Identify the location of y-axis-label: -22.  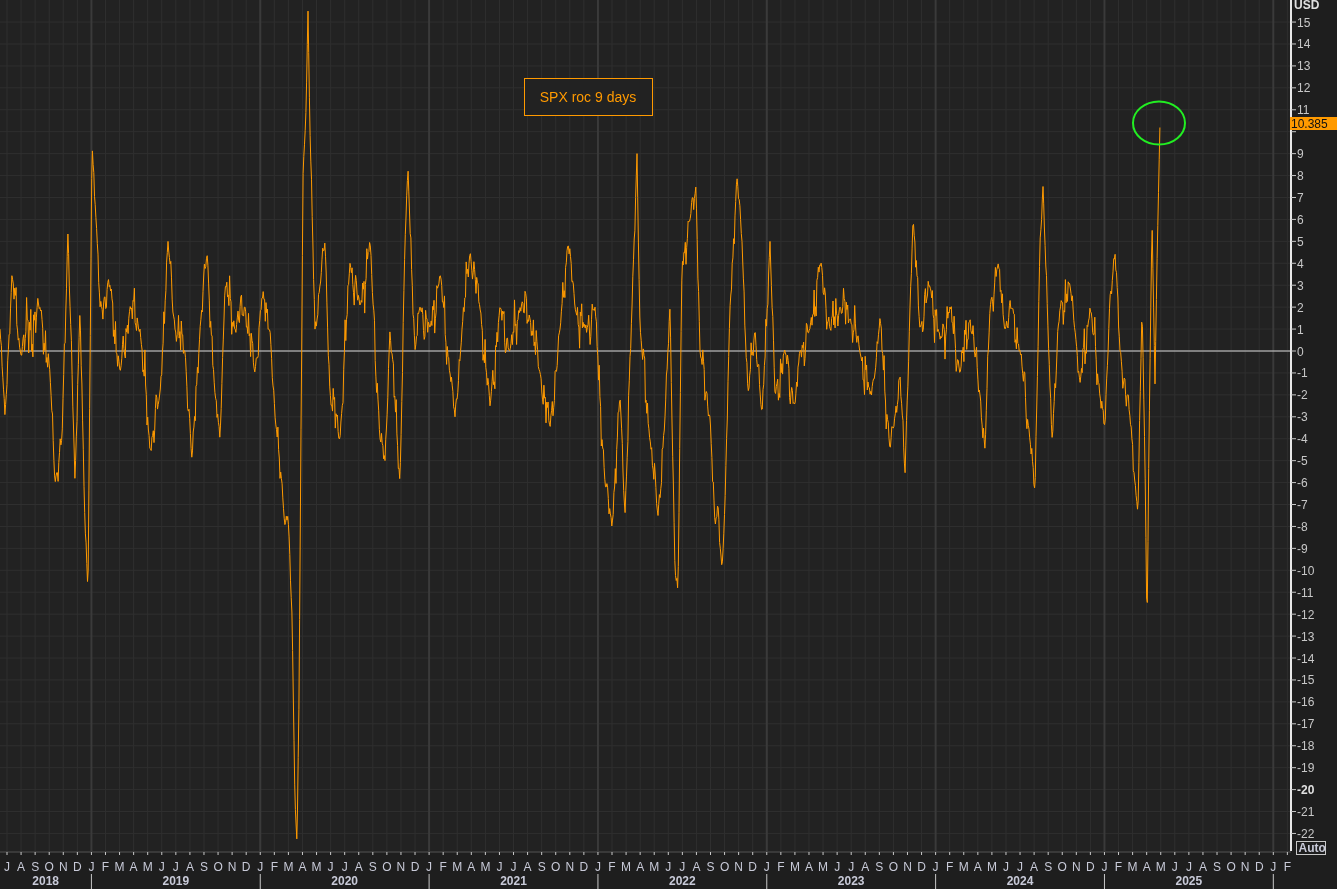
(1306, 833).